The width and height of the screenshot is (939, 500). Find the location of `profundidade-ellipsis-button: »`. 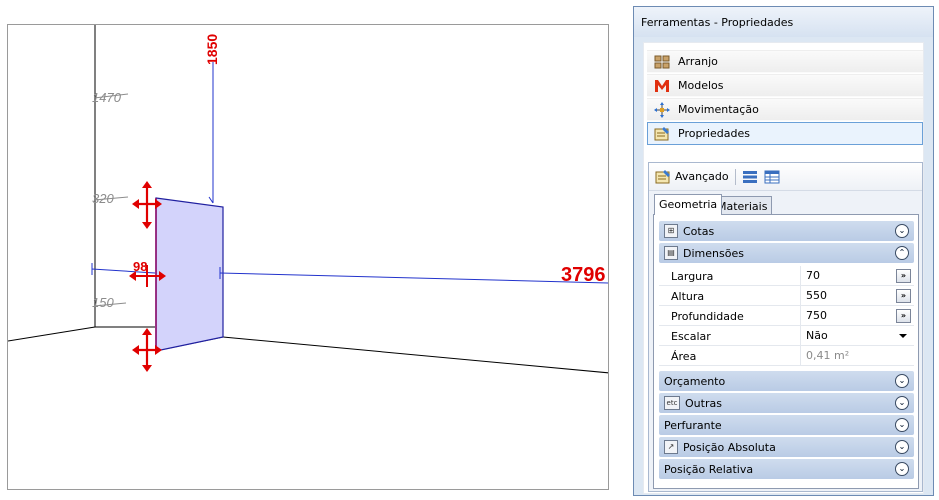

profundidade-ellipsis-button: » is located at coordinates (903, 316).